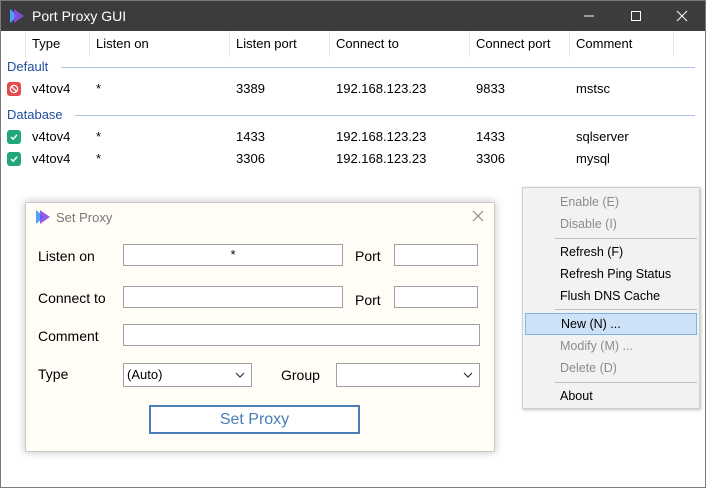 The image size is (706, 488). I want to click on column-header-comment: Comment, so click(622, 44).